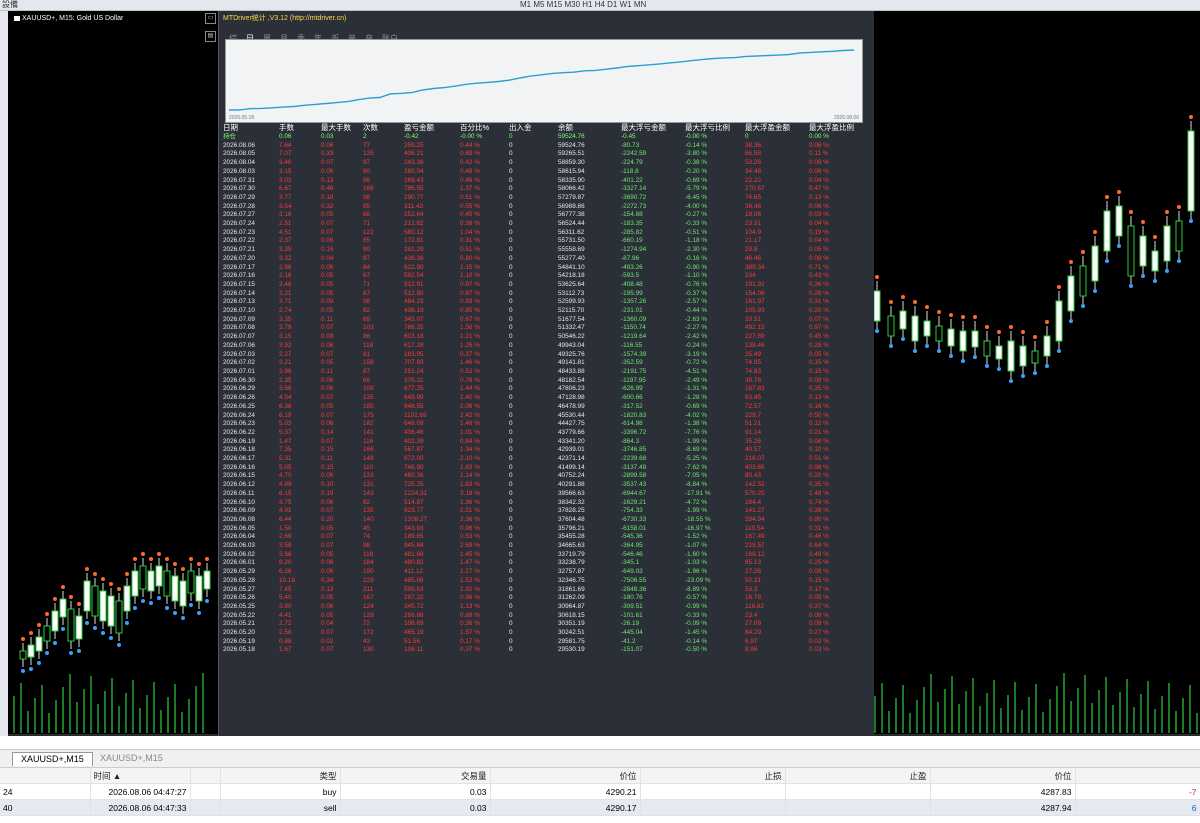 This screenshot has width=1200, height=823. Describe the element at coordinates (696, 598) in the screenshot. I see `cell-9: -0.57 %` at that location.